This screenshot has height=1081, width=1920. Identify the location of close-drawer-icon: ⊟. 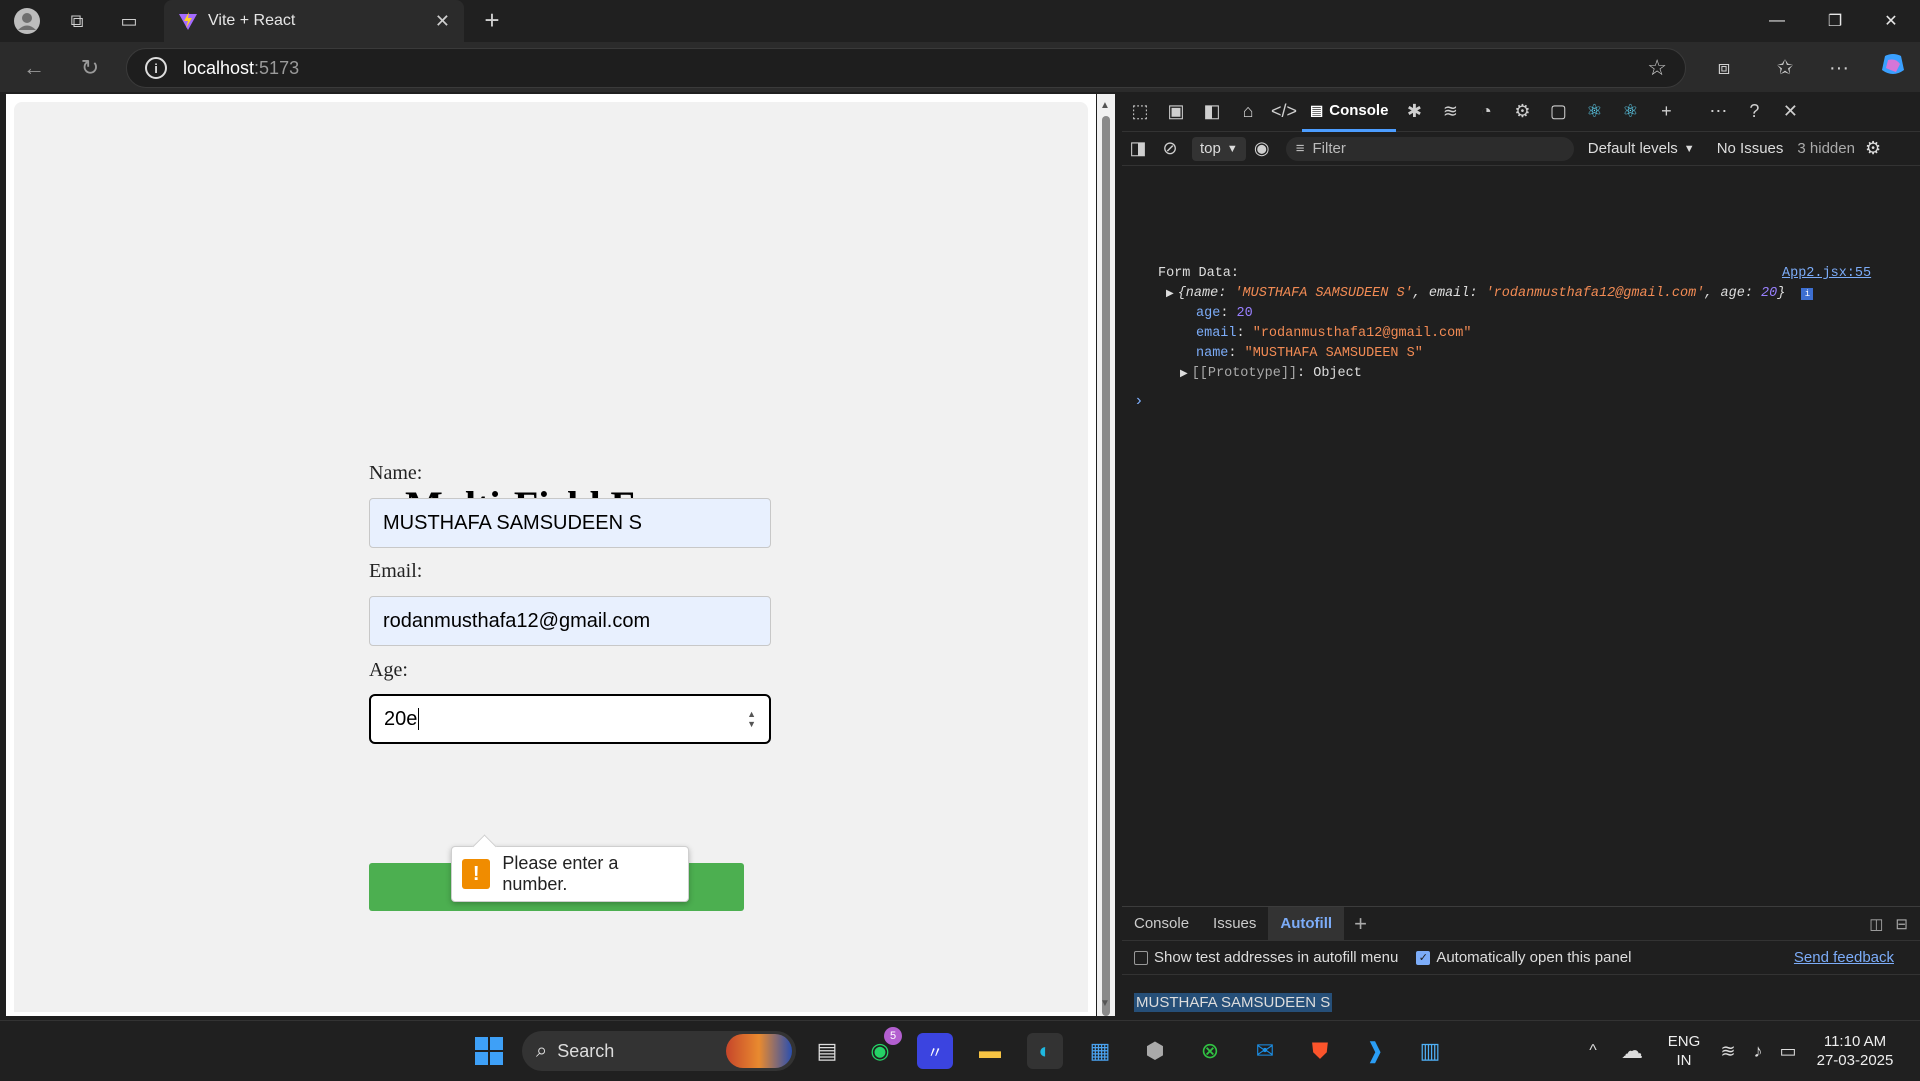
(1901, 924).